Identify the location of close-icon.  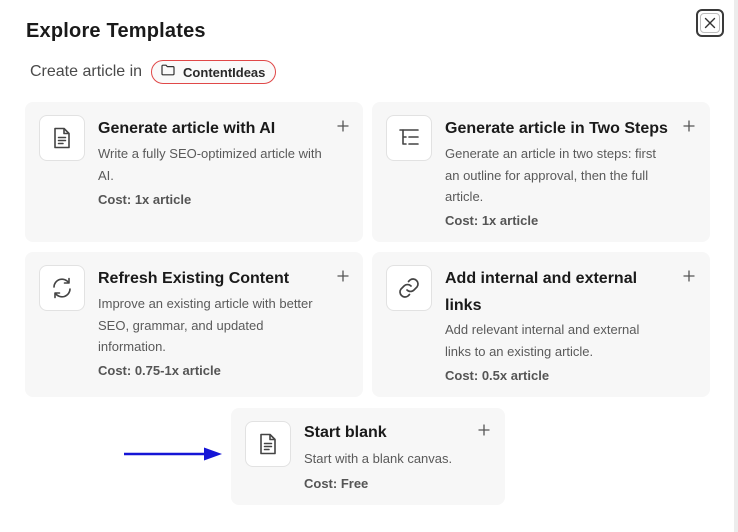
(710, 23).